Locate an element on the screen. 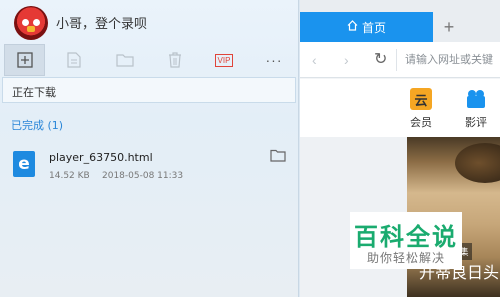 Image resolution: width=500 pixels, height=297 pixels. tab-label: 首页 is located at coordinates (373, 27).